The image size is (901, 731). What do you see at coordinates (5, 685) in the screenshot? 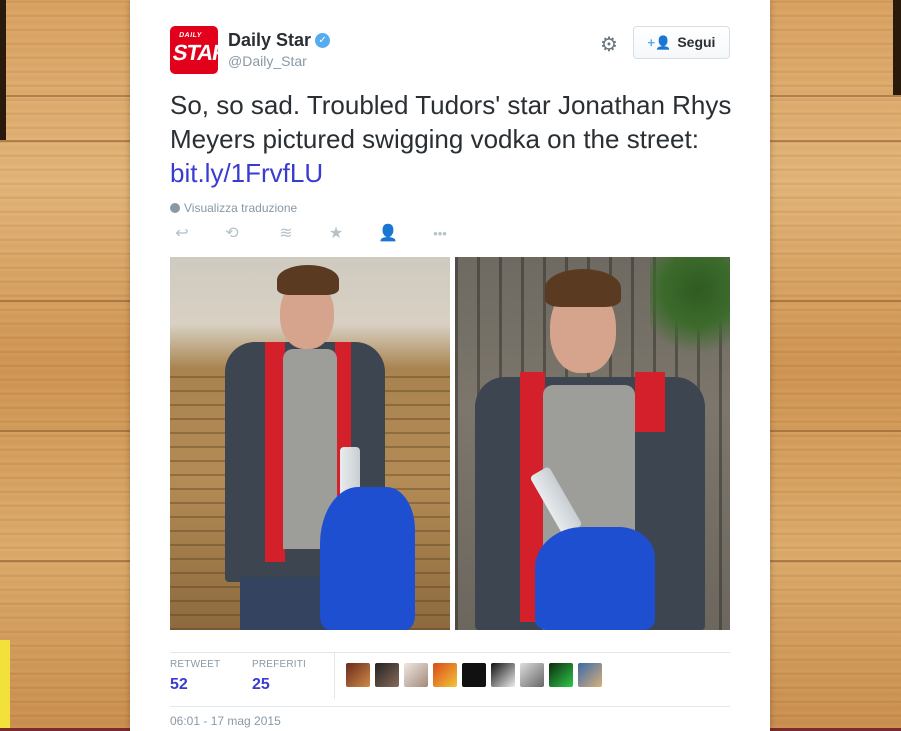
I see `background-strip` at bounding box center [5, 685].